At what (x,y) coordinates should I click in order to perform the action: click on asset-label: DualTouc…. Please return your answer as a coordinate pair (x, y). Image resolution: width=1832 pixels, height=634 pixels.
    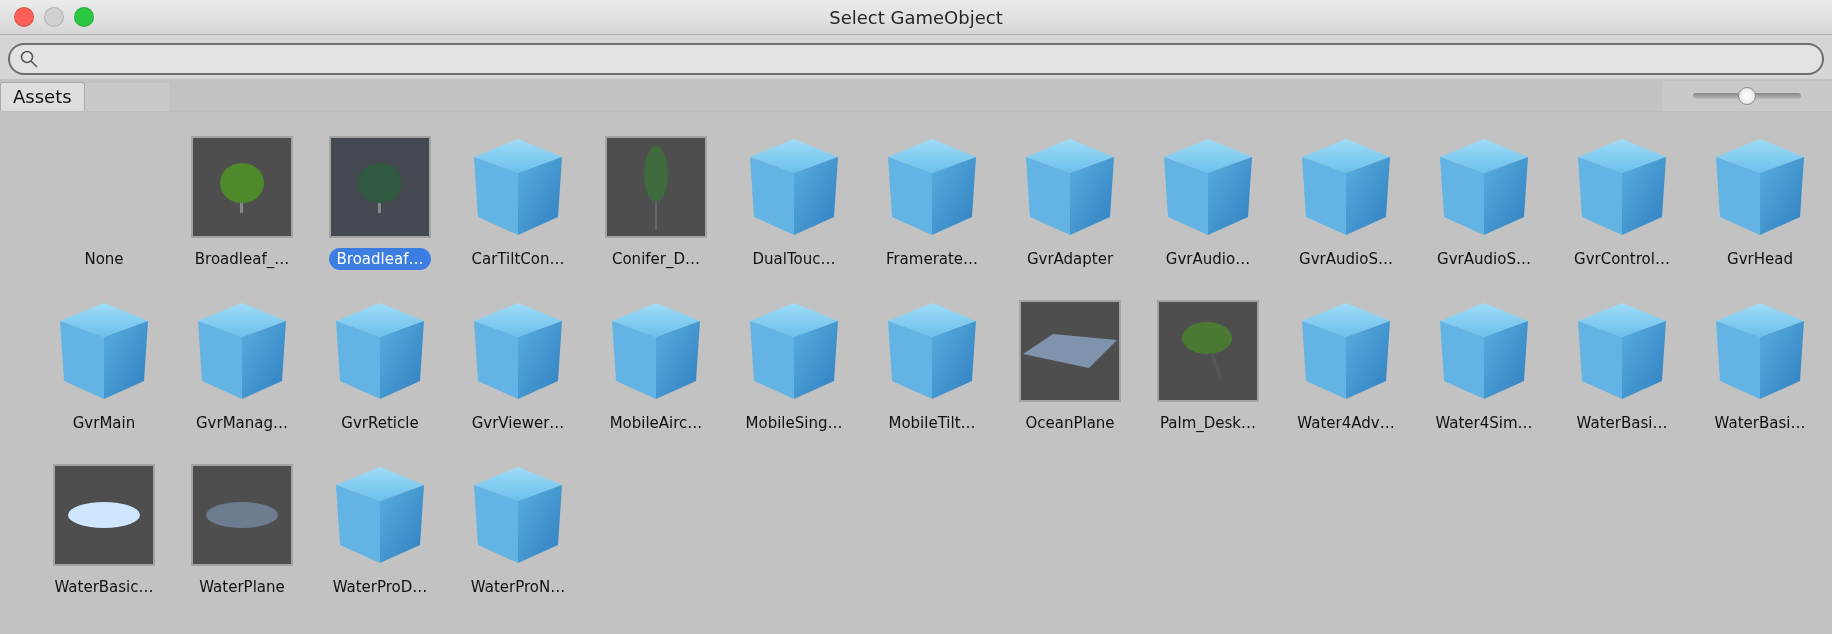
    Looking at the image, I should click on (794, 259).